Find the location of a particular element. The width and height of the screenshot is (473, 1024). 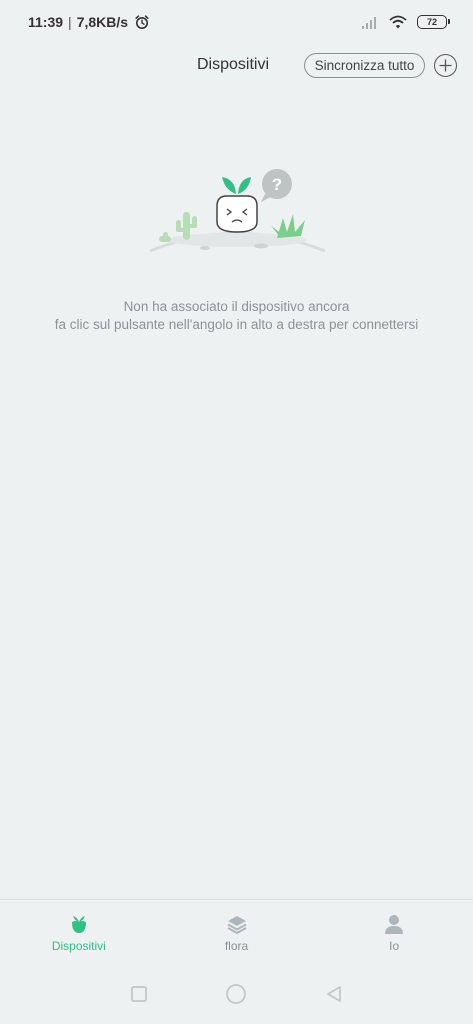

wifi-icon is located at coordinates (398, 22).